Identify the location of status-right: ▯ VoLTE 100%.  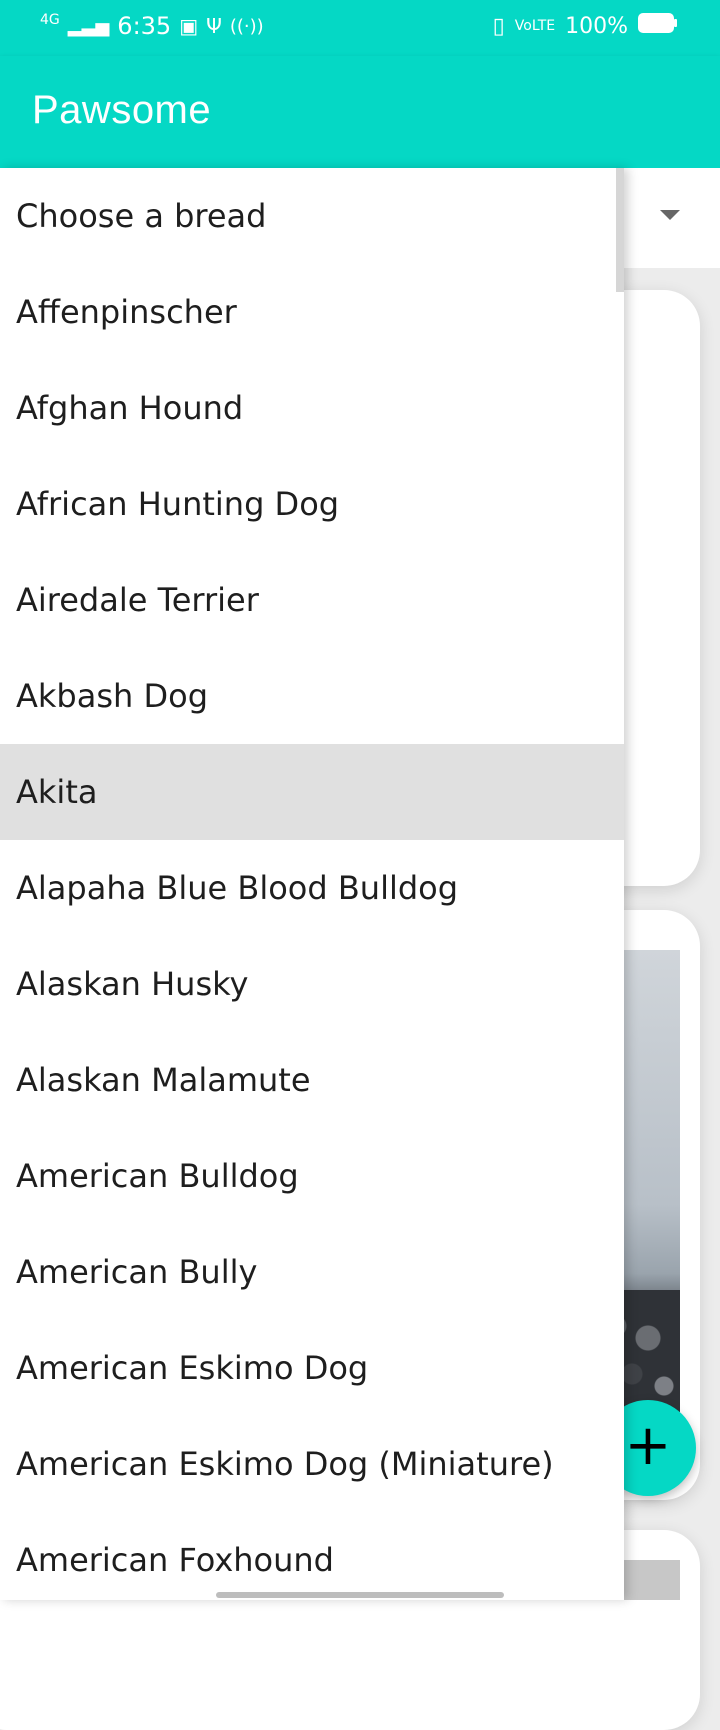
(585, 26).